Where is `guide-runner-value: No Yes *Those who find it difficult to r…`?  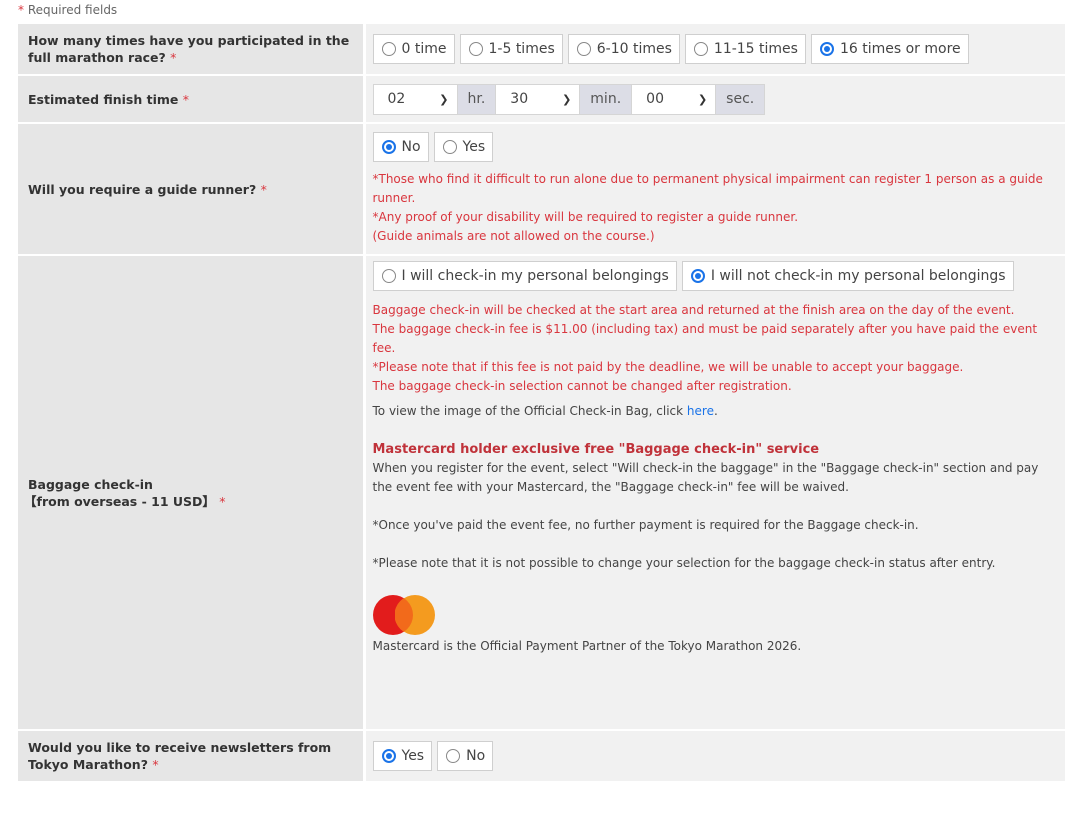 guide-runner-value: No Yes *Those who find it difficult to r… is located at coordinates (714, 189).